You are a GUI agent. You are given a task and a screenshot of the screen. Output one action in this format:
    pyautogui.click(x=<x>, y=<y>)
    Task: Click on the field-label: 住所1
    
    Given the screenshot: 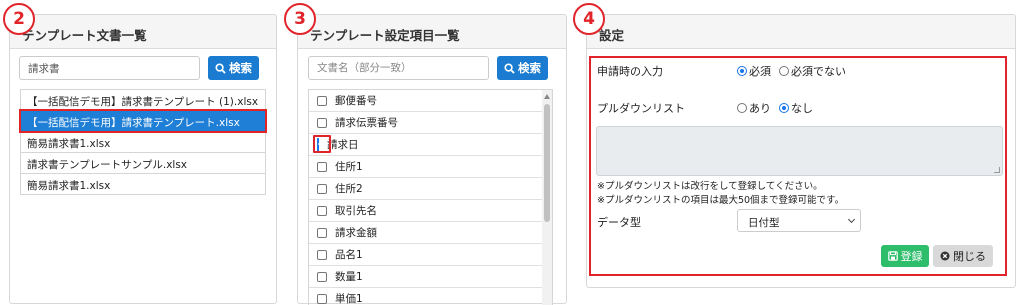 What is the action you would take?
    pyautogui.click(x=349, y=167)
    